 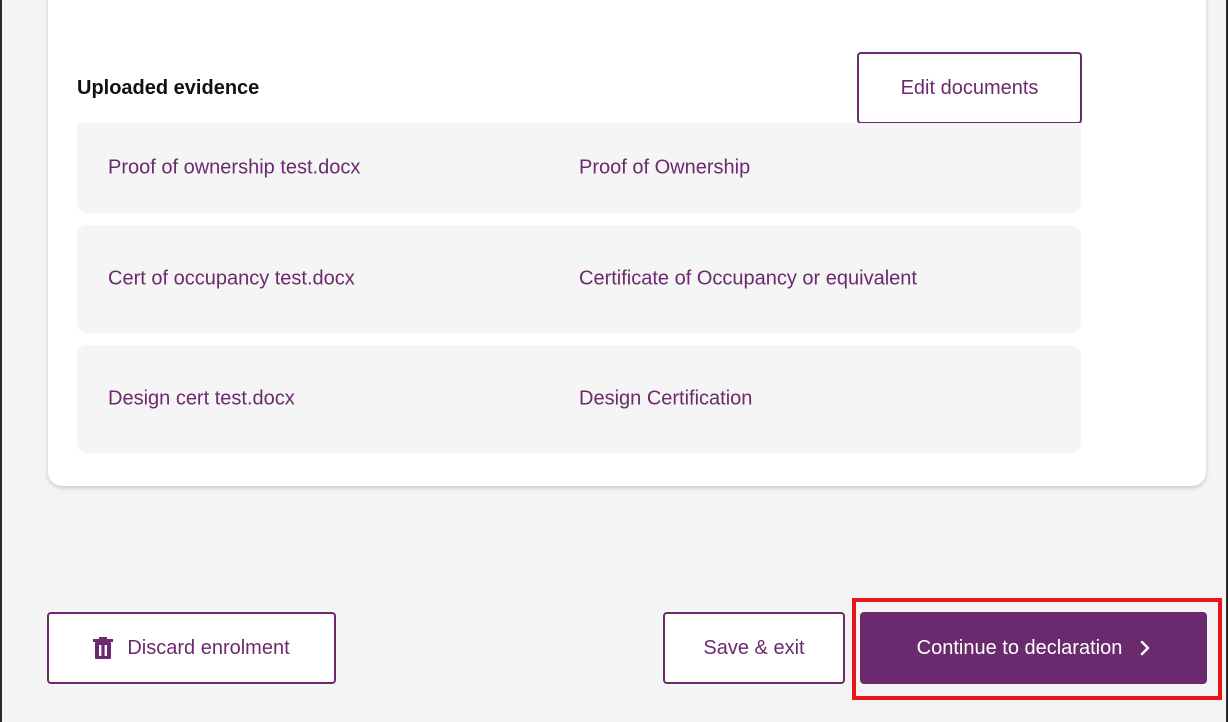 I want to click on document-type: Certificate of Occupancy or equivalent, so click(x=748, y=278).